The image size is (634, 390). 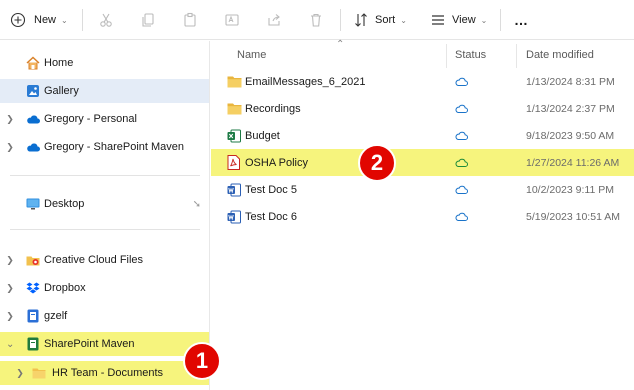 I want to click on sort-button: Sort ⌄, so click(x=380, y=20).